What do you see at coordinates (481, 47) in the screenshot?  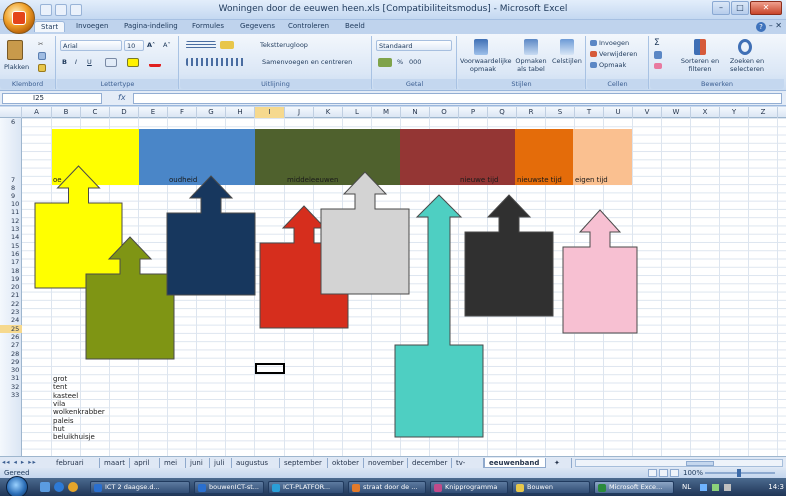 I see `conditional-format-icon` at bounding box center [481, 47].